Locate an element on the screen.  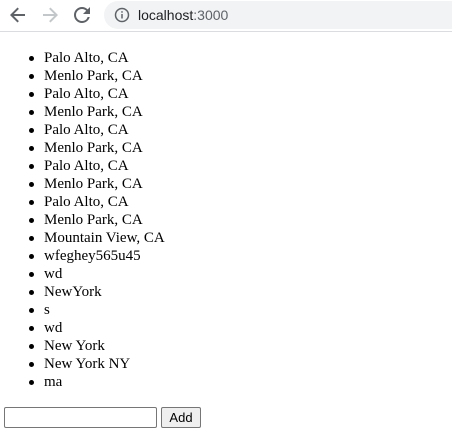
list-item: Mountain View, CA is located at coordinates (97, 238).